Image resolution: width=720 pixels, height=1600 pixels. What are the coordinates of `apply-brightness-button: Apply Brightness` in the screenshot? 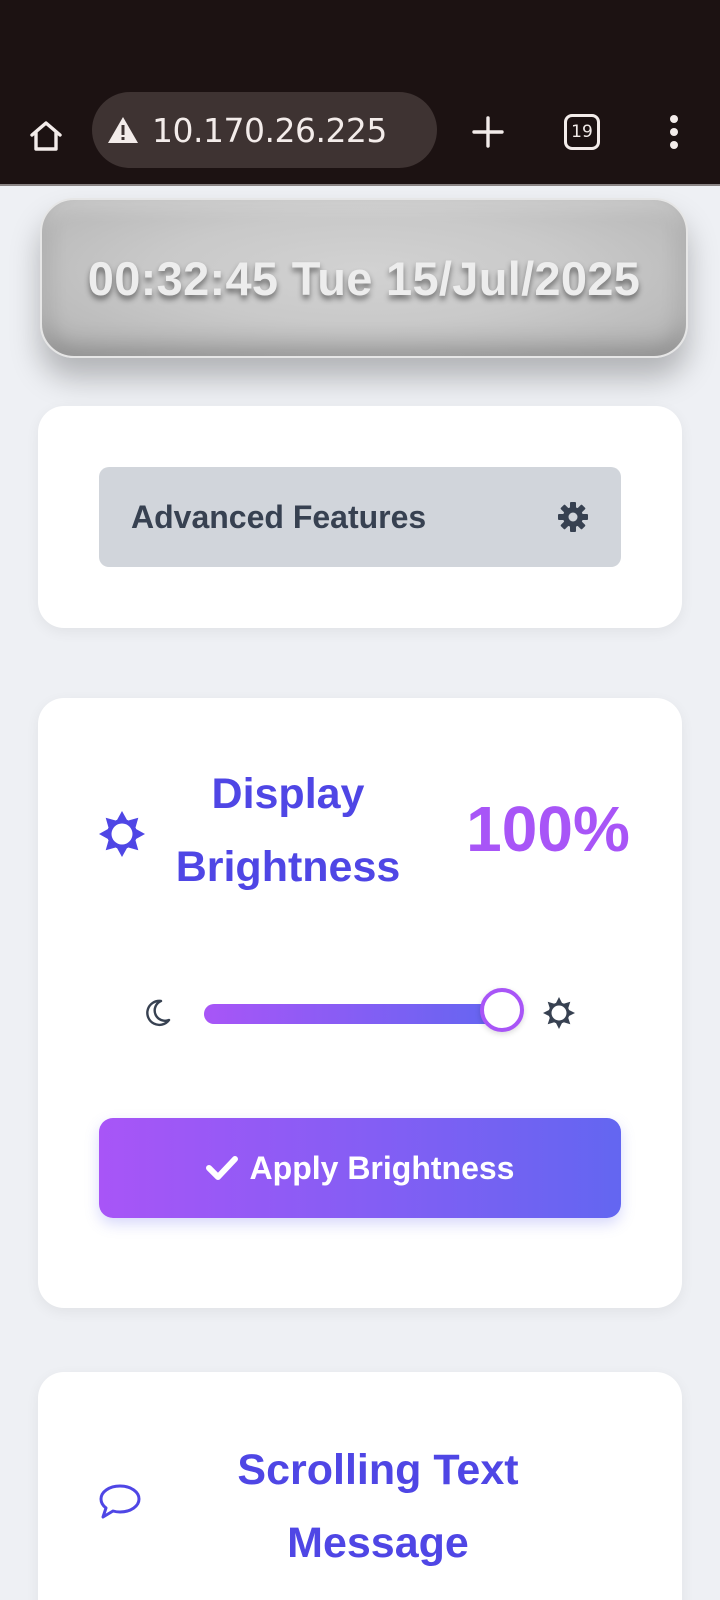 It's located at (360, 1168).